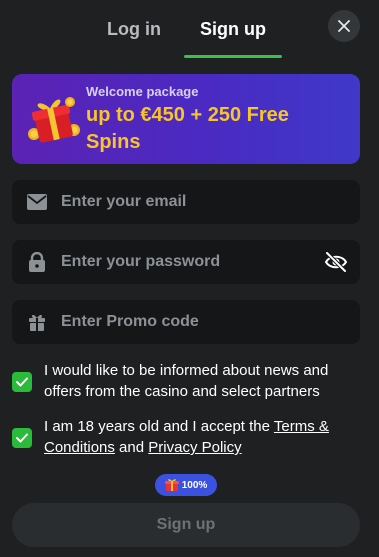 This screenshot has width=379, height=557. I want to click on lock-icon, so click(37, 262).